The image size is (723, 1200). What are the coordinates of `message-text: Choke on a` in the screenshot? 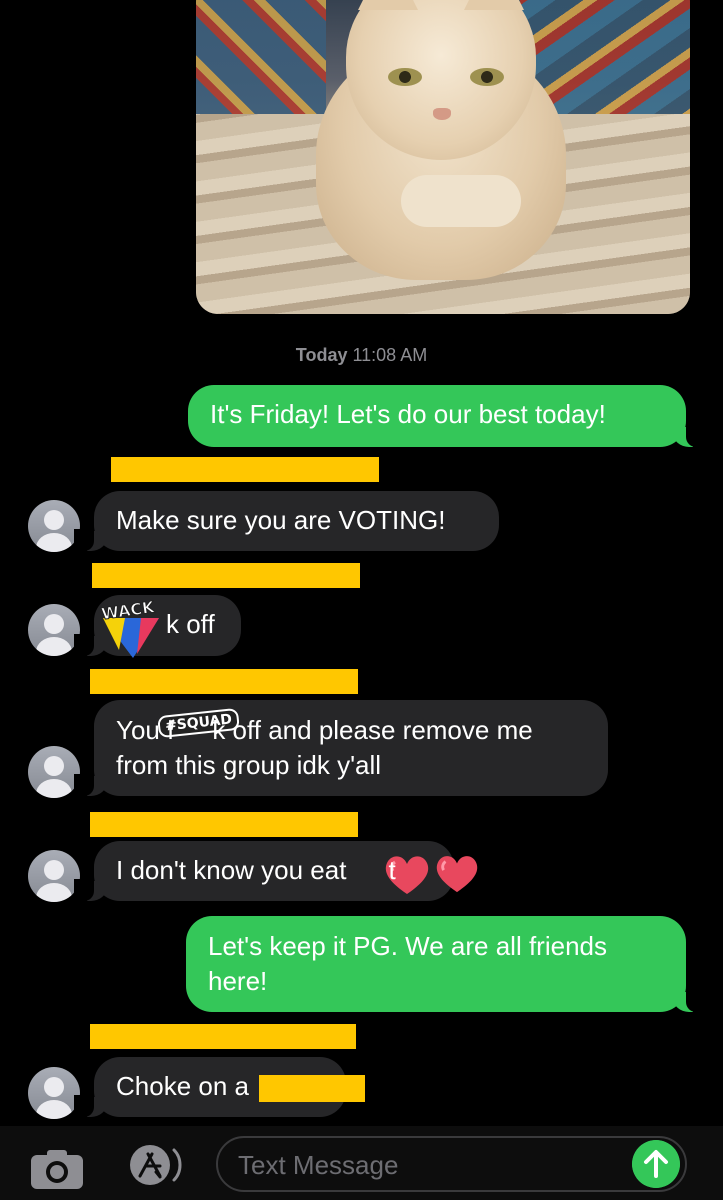 It's located at (182, 1086).